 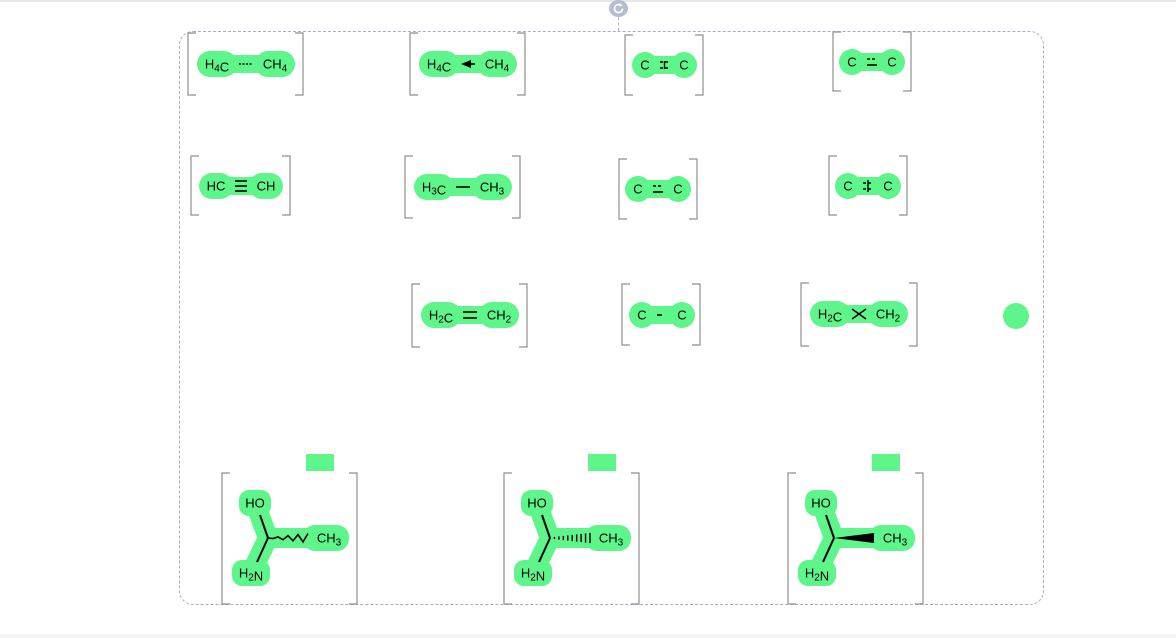 I want to click on rgroup-7: CC, so click(x=658, y=189).